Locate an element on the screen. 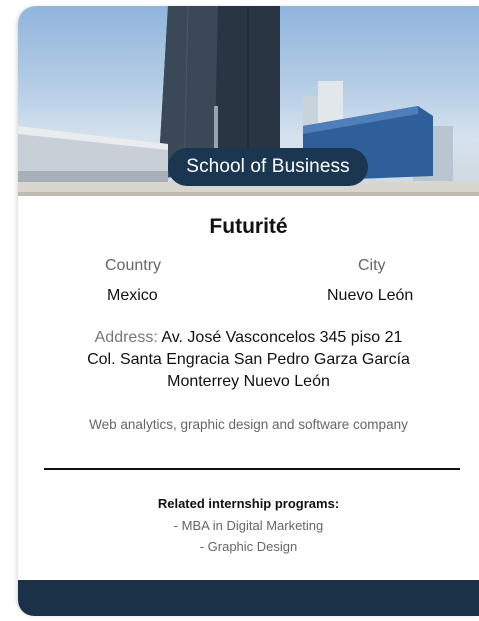 Image resolution: width=479 pixels, height=621 pixels. program-item: - MBA in Digital Marketing is located at coordinates (248, 525).